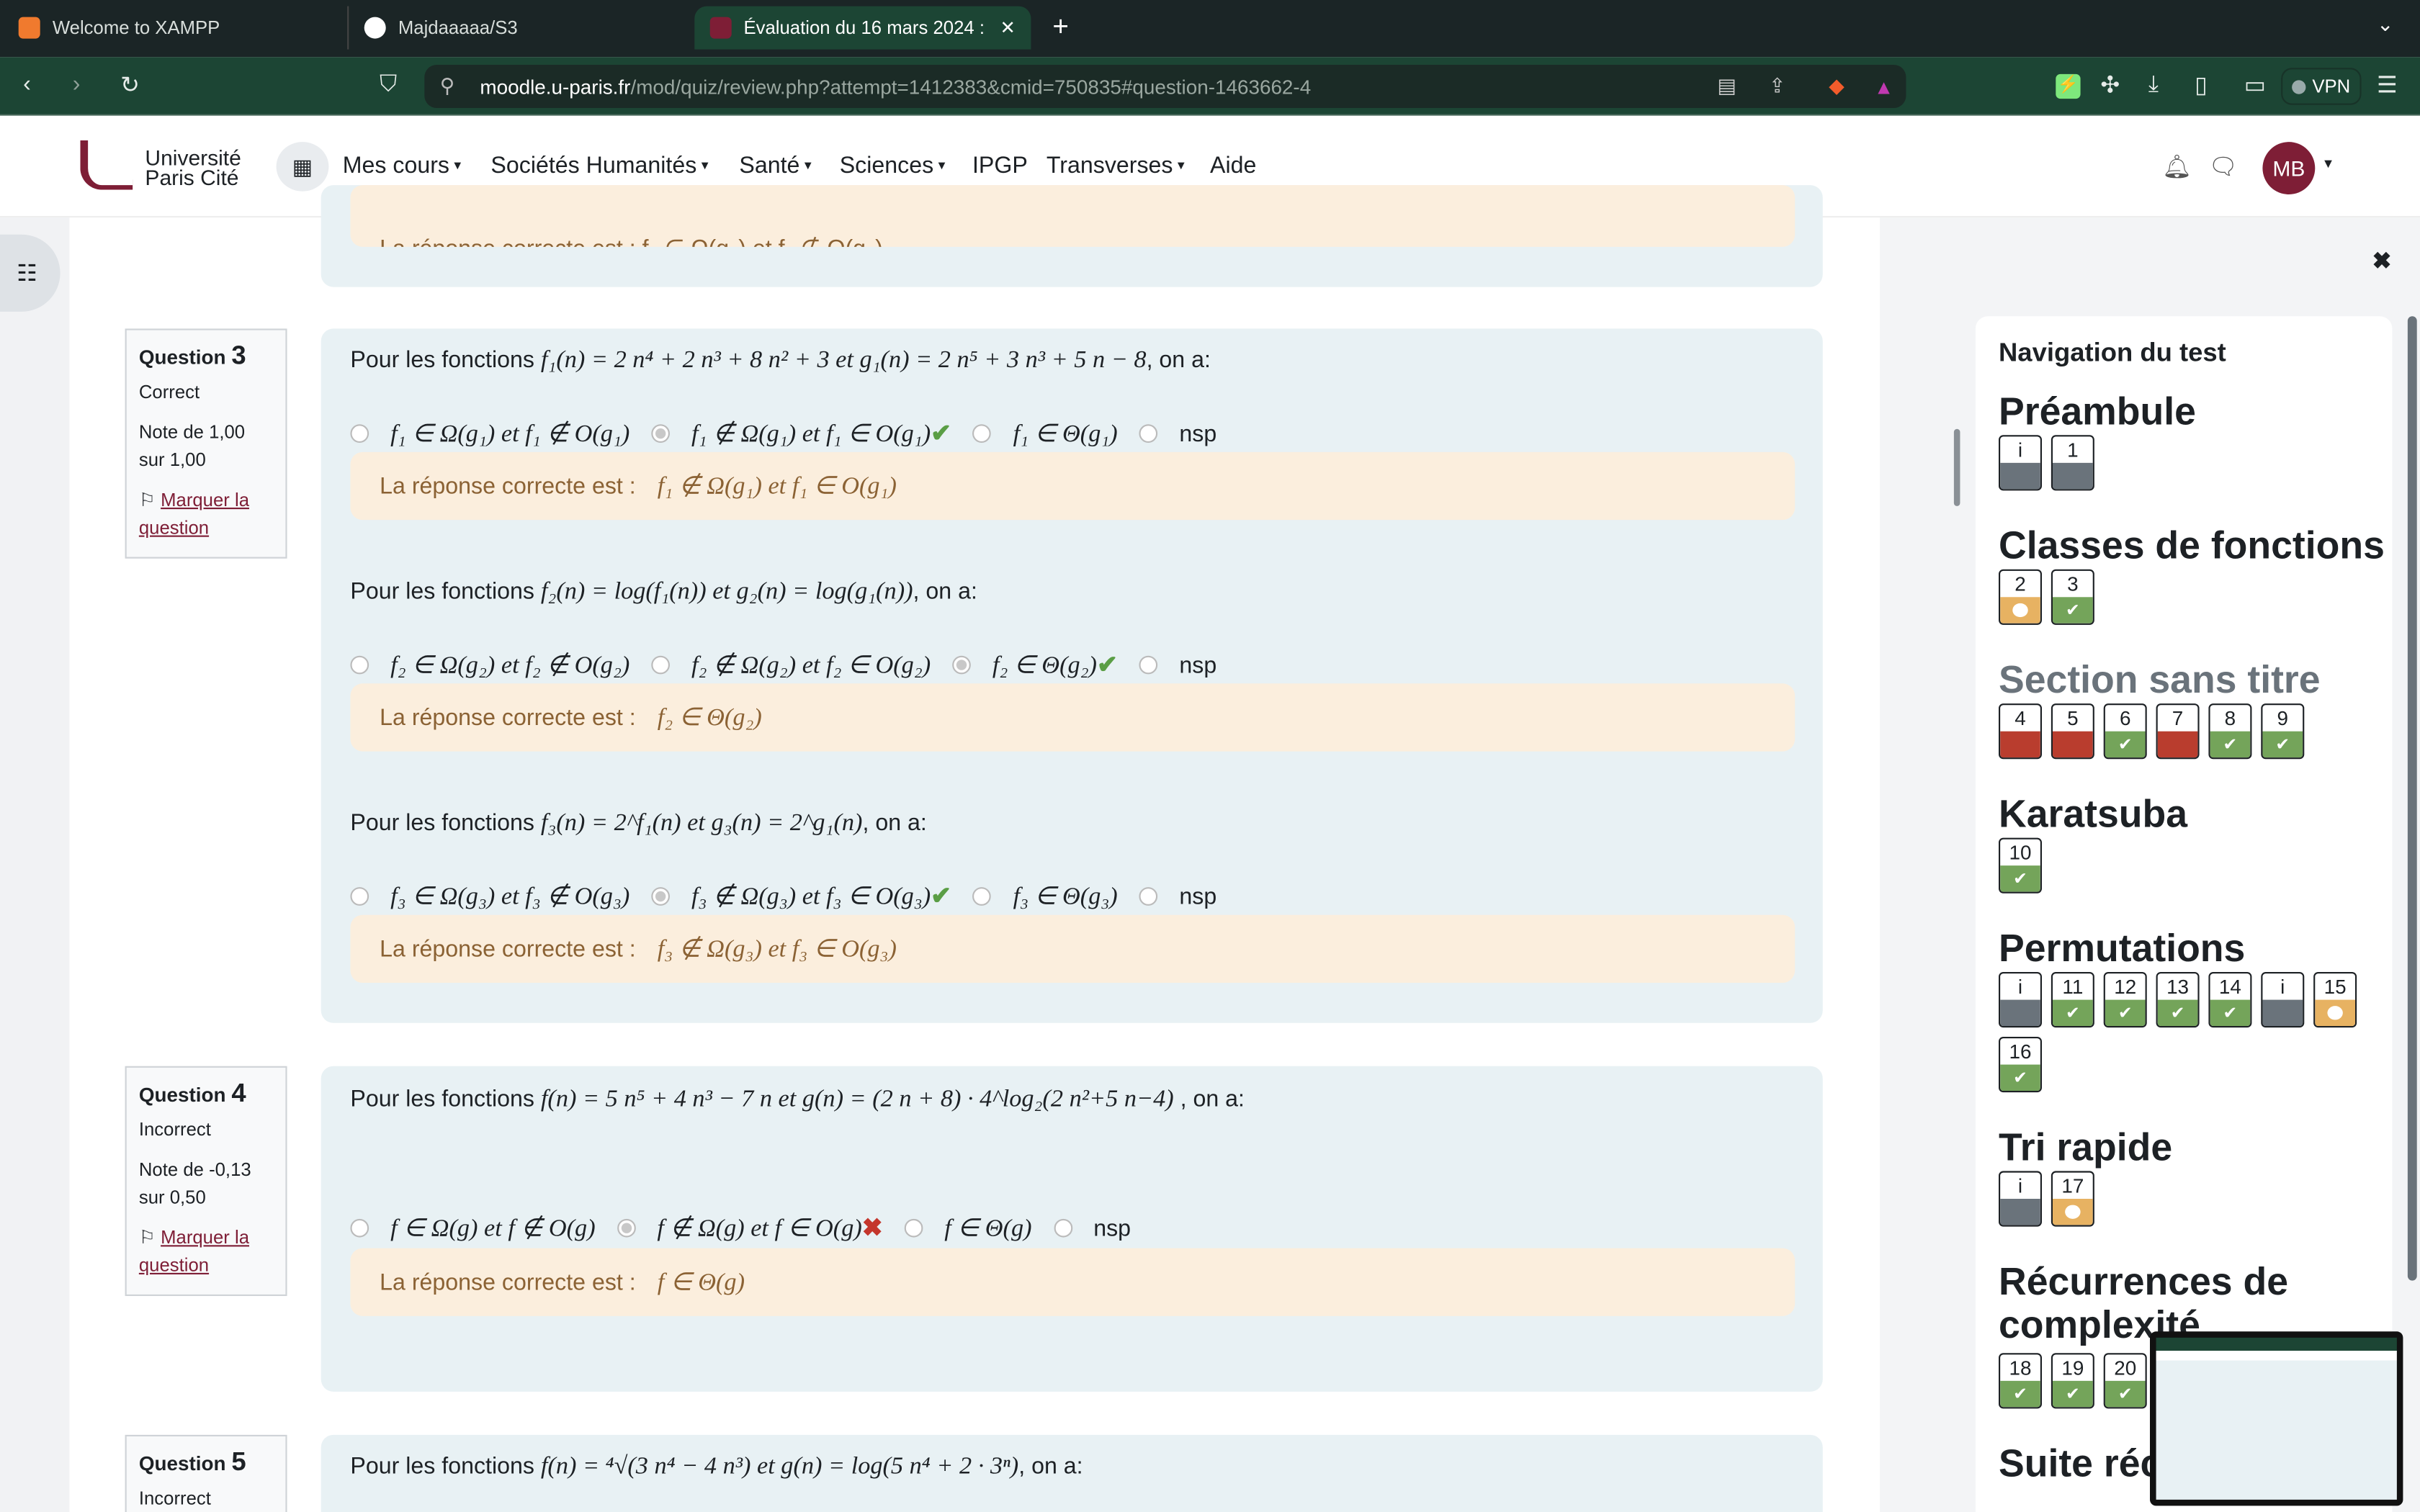 This screenshot has height=1512, width=2420. Describe the element at coordinates (750, 1227) in the screenshot. I see `answer-option: f ∉ Ω(g) et f ∈ O(g) ✖` at that location.